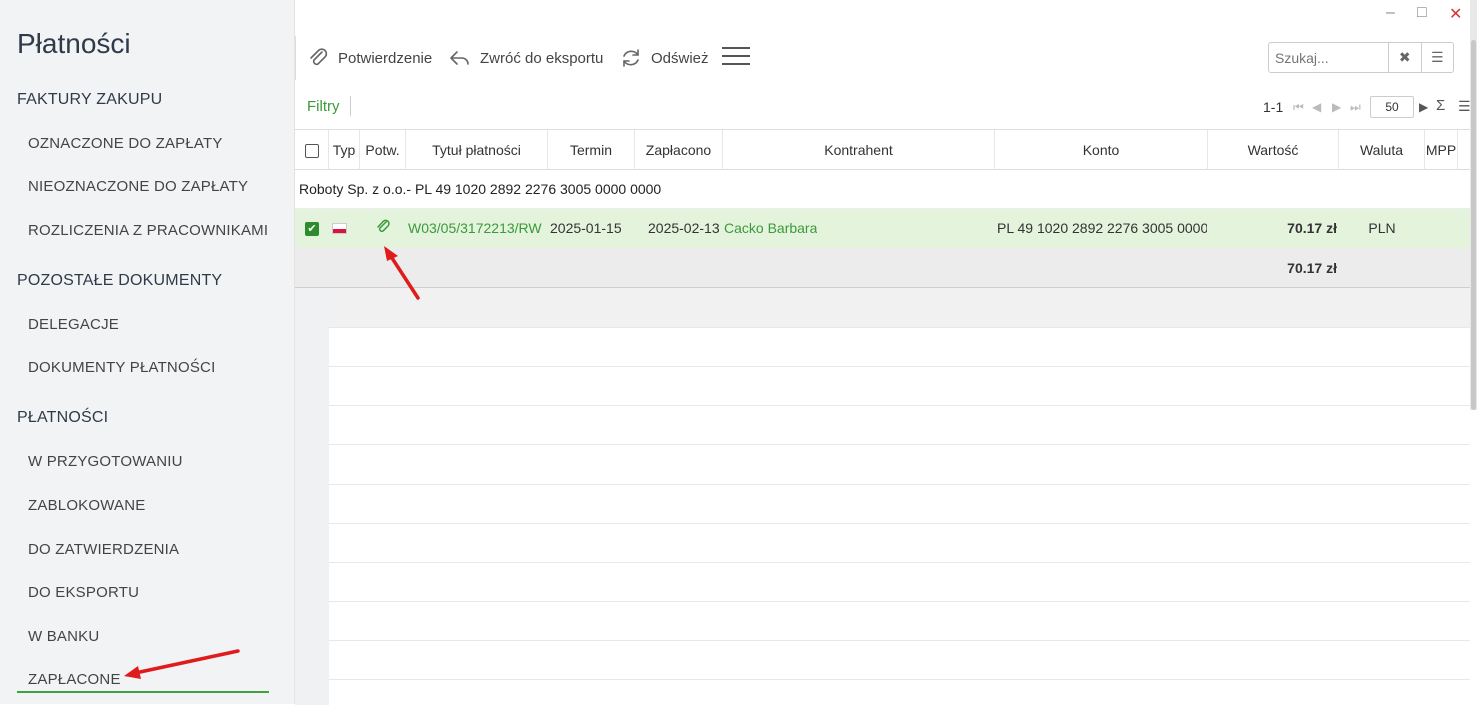  What do you see at coordinates (882, 268) in the screenshot?
I see `summary-row: 70.17 zł` at bounding box center [882, 268].